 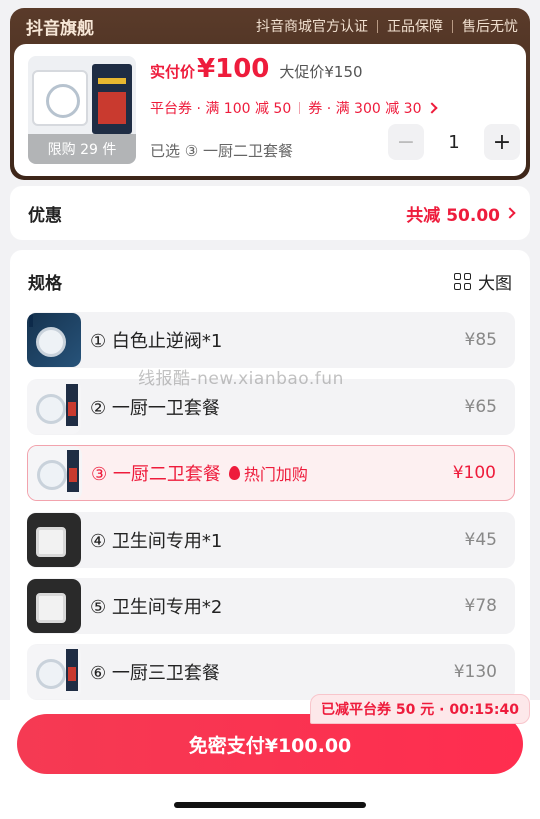 I want to click on spec-option-2: ② 一厨一卫套餐 ¥65, so click(x=271, y=407).